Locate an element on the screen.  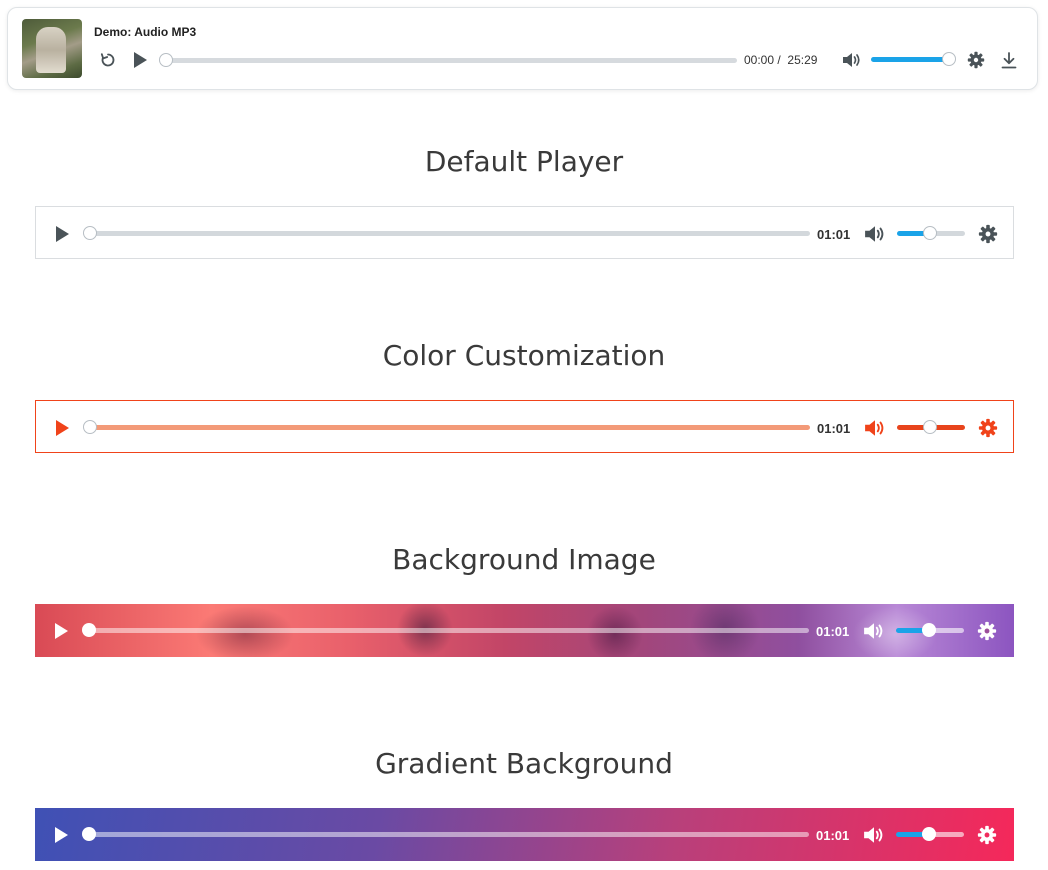
gradient-player: 01:01 is located at coordinates (524, 834).